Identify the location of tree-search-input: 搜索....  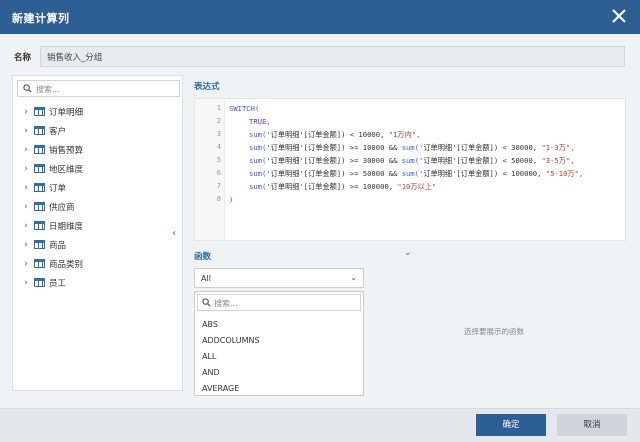
(98, 88).